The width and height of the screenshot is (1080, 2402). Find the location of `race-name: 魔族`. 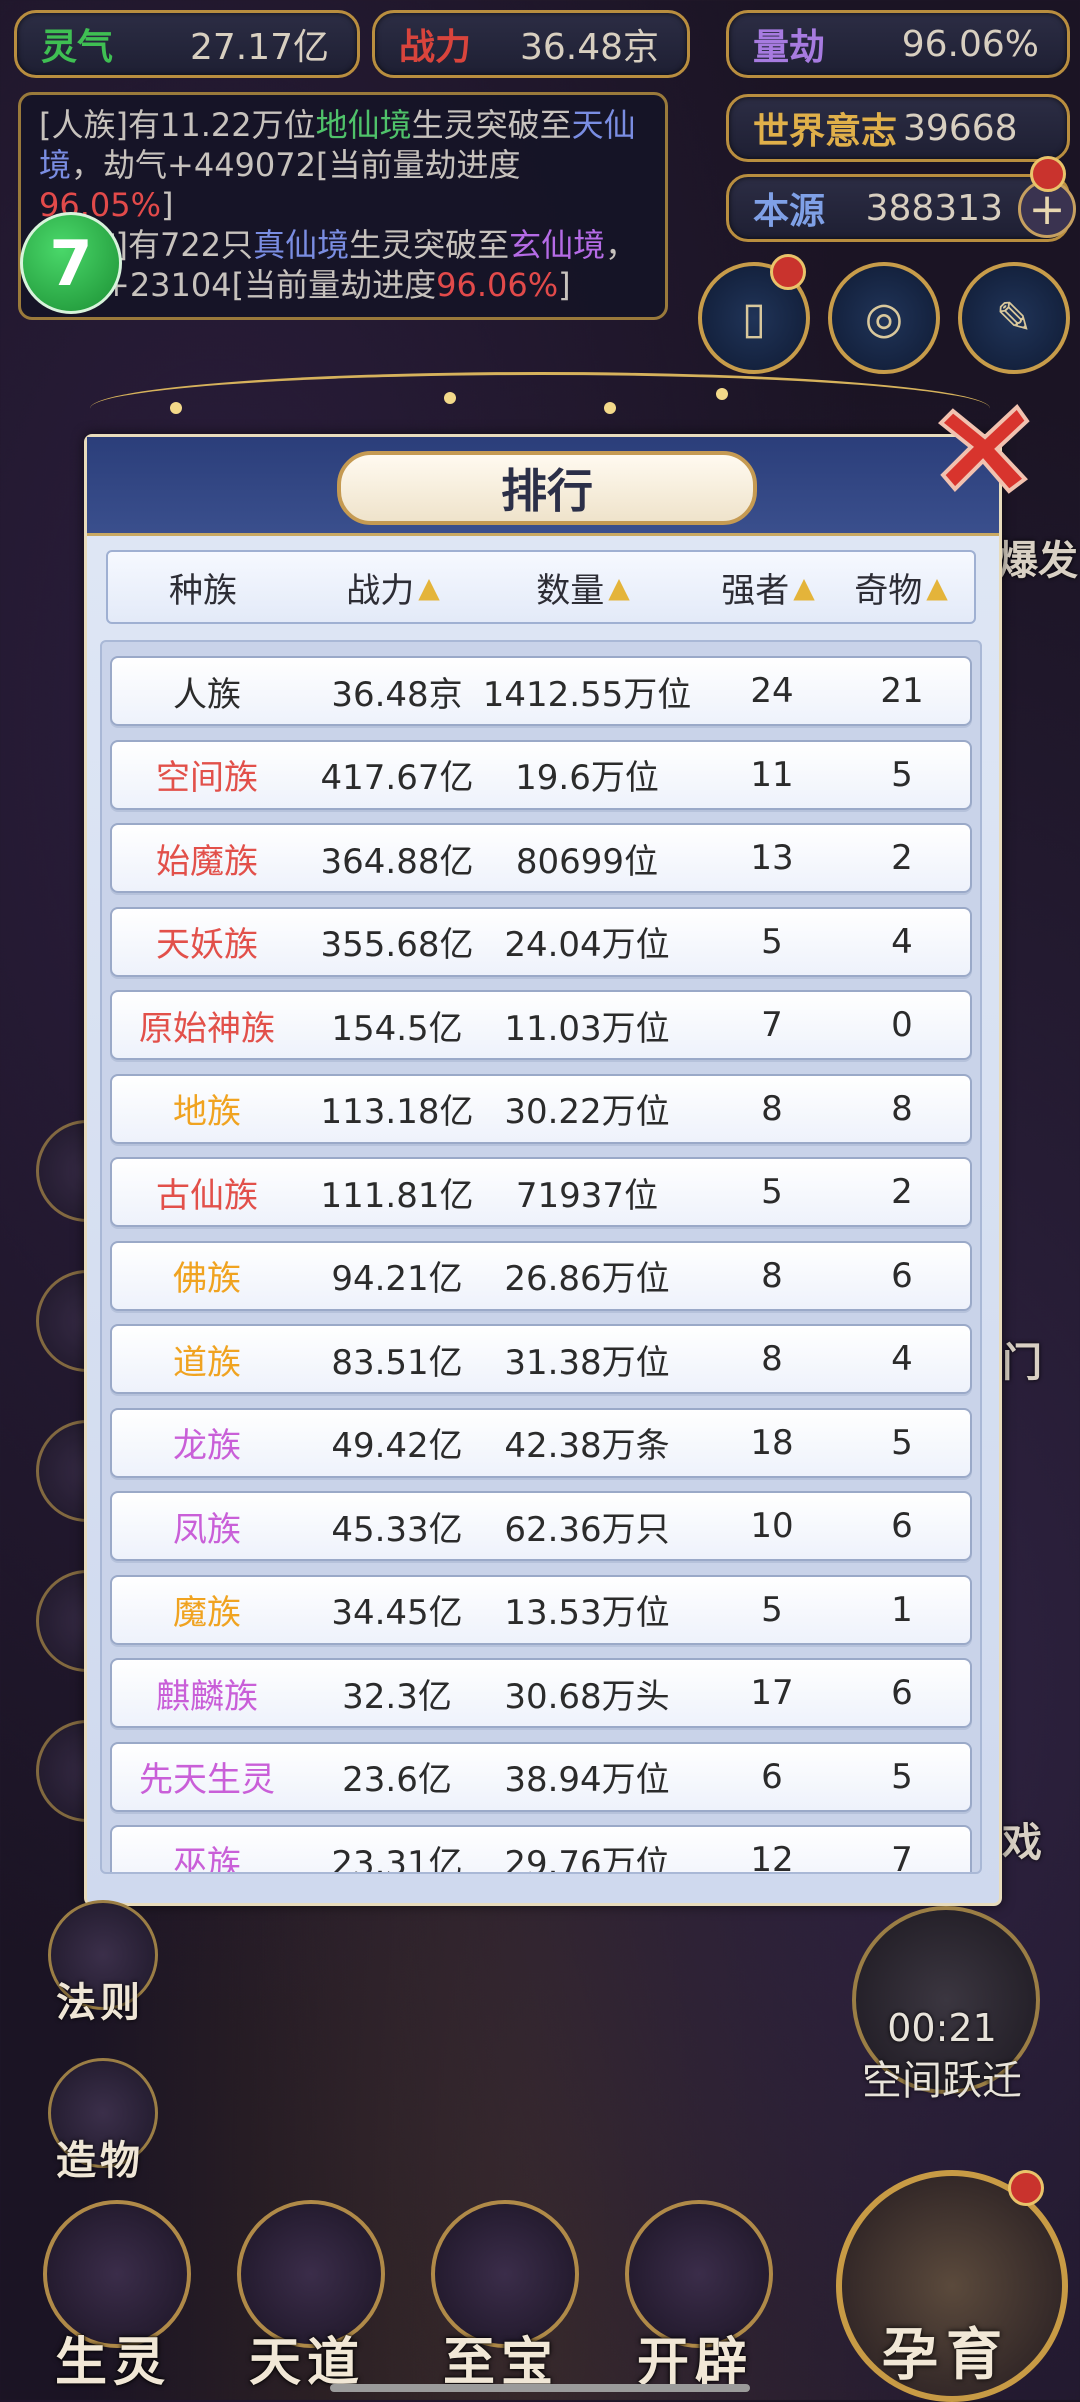

race-name: 魔族 is located at coordinates (207, 1613).